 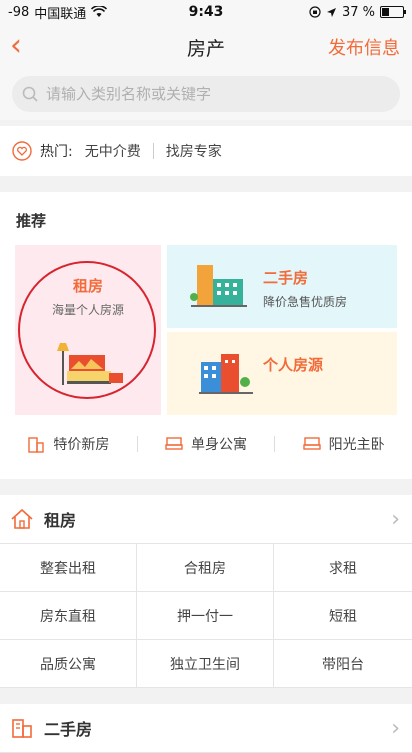 I want to click on page-title: 房产, so click(x=205, y=48).